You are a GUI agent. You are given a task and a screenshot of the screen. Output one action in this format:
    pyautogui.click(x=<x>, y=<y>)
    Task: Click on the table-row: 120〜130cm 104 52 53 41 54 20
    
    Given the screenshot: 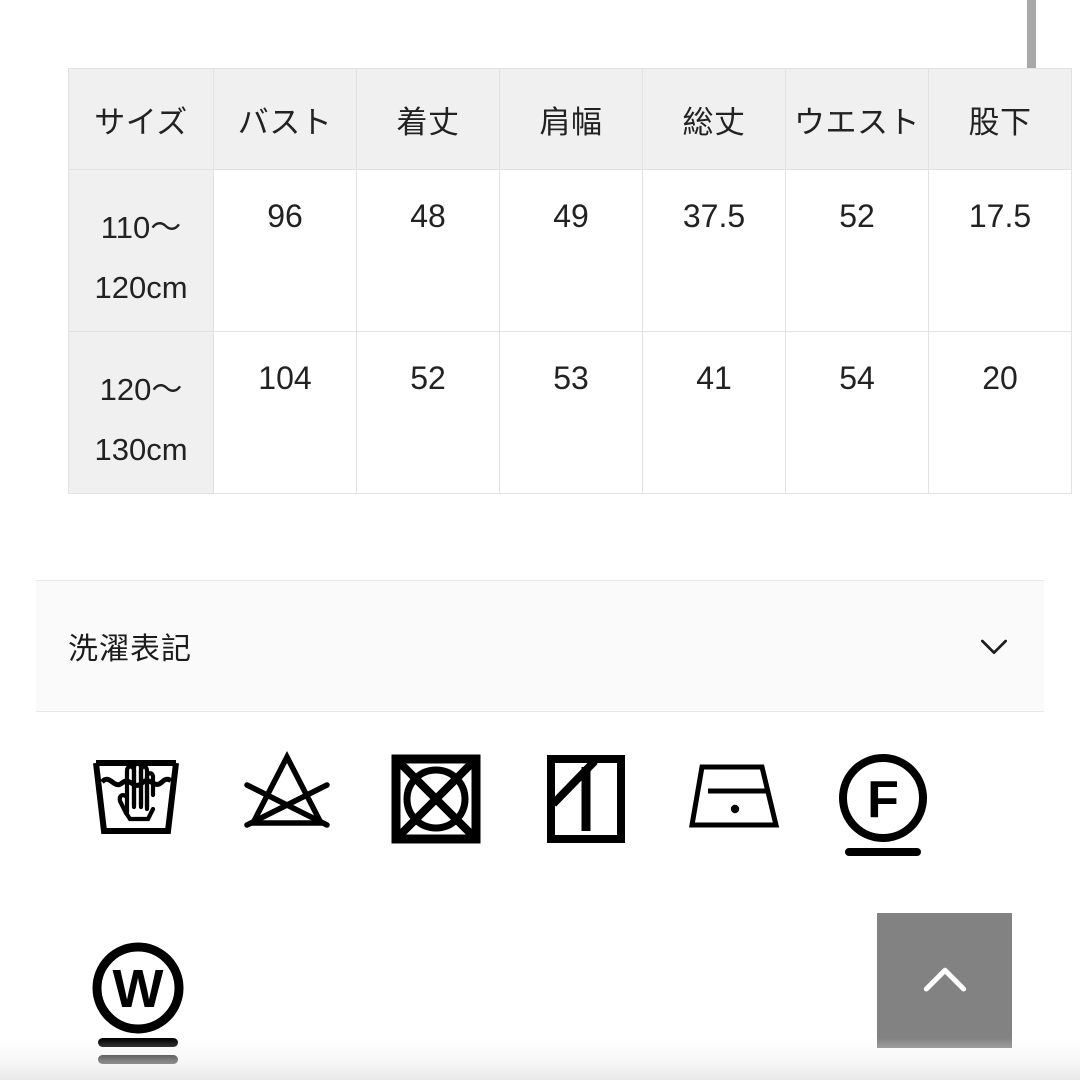 What is the action you would take?
    pyautogui.click(x=570, y=412)
    